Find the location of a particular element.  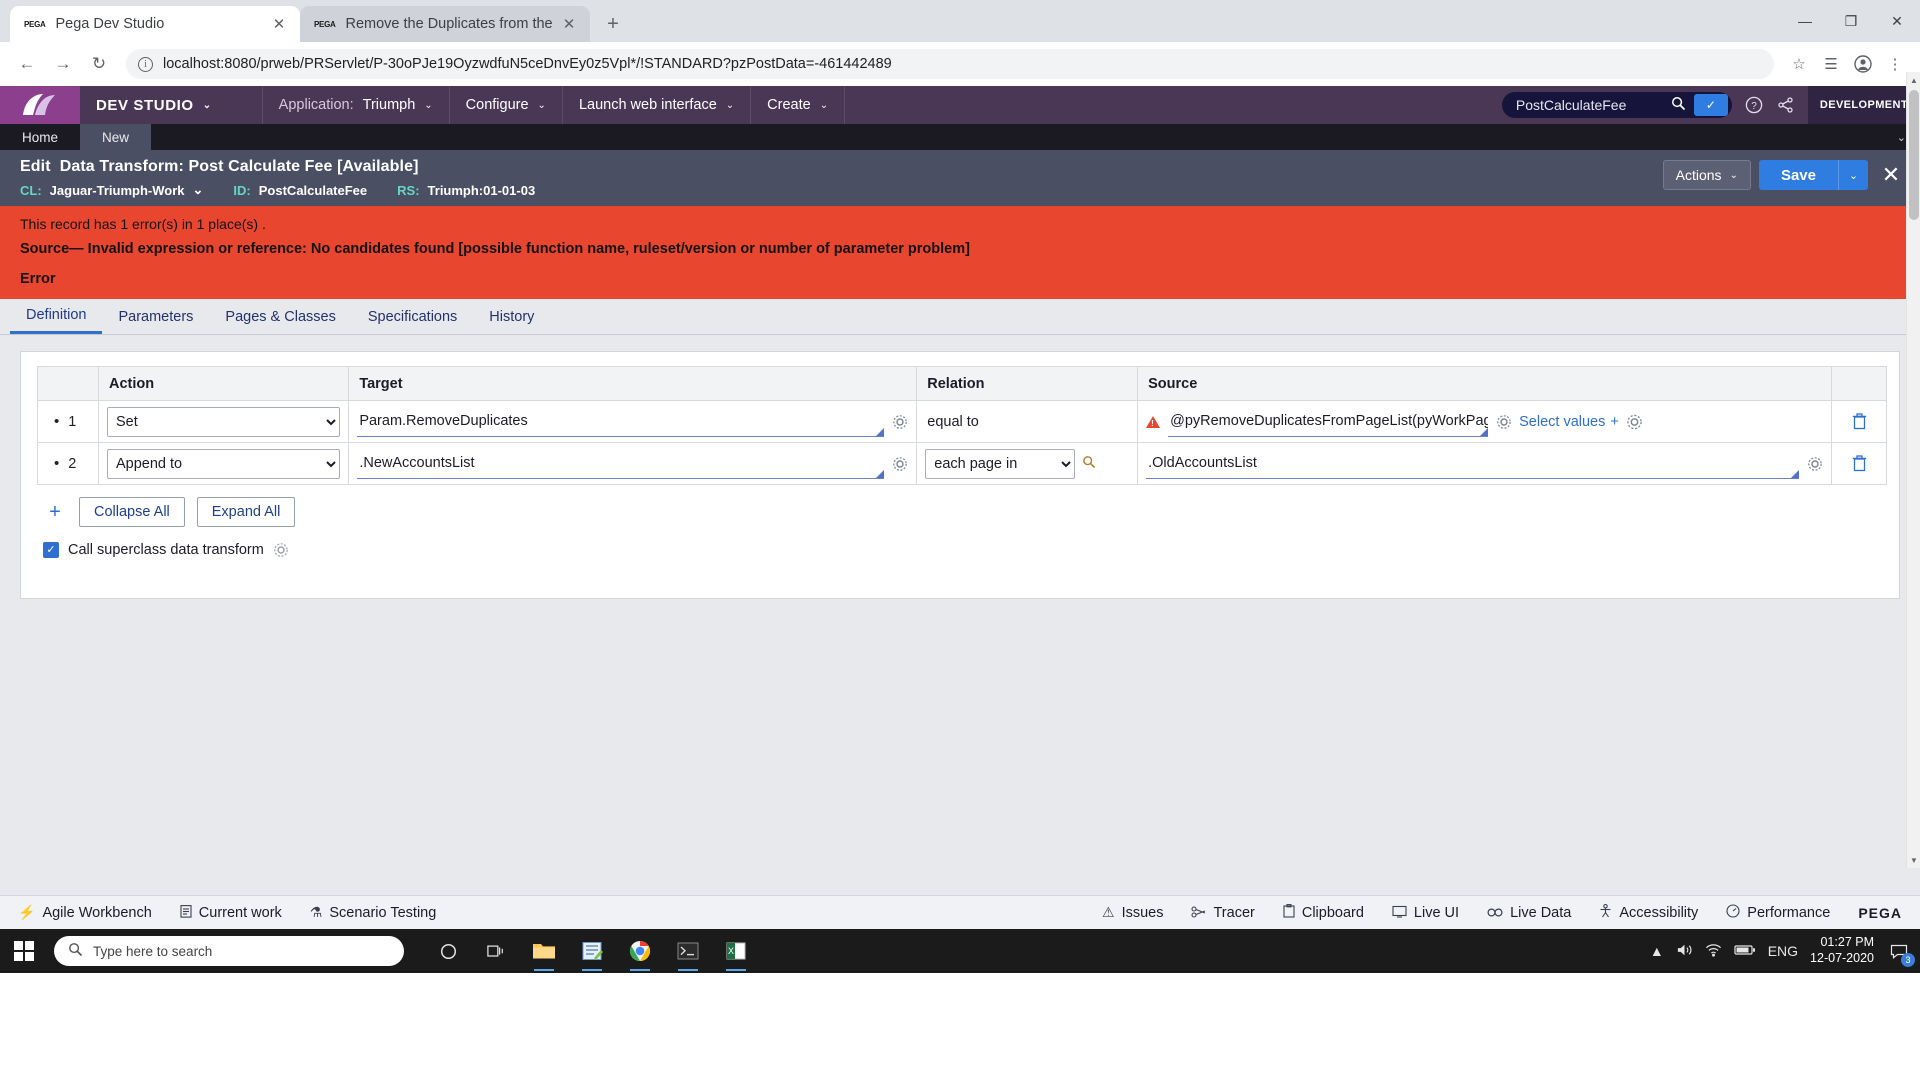

terminal-app-icon is located at coordinates (688, 951).